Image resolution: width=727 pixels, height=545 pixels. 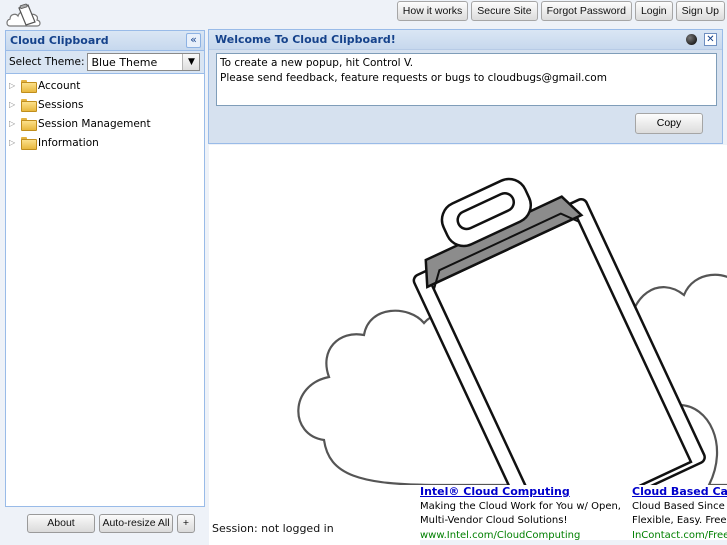 What do you see at coordinates (653, 11) in the screenshot?
I see `login-button: Login` at bounding box center [653, 11].